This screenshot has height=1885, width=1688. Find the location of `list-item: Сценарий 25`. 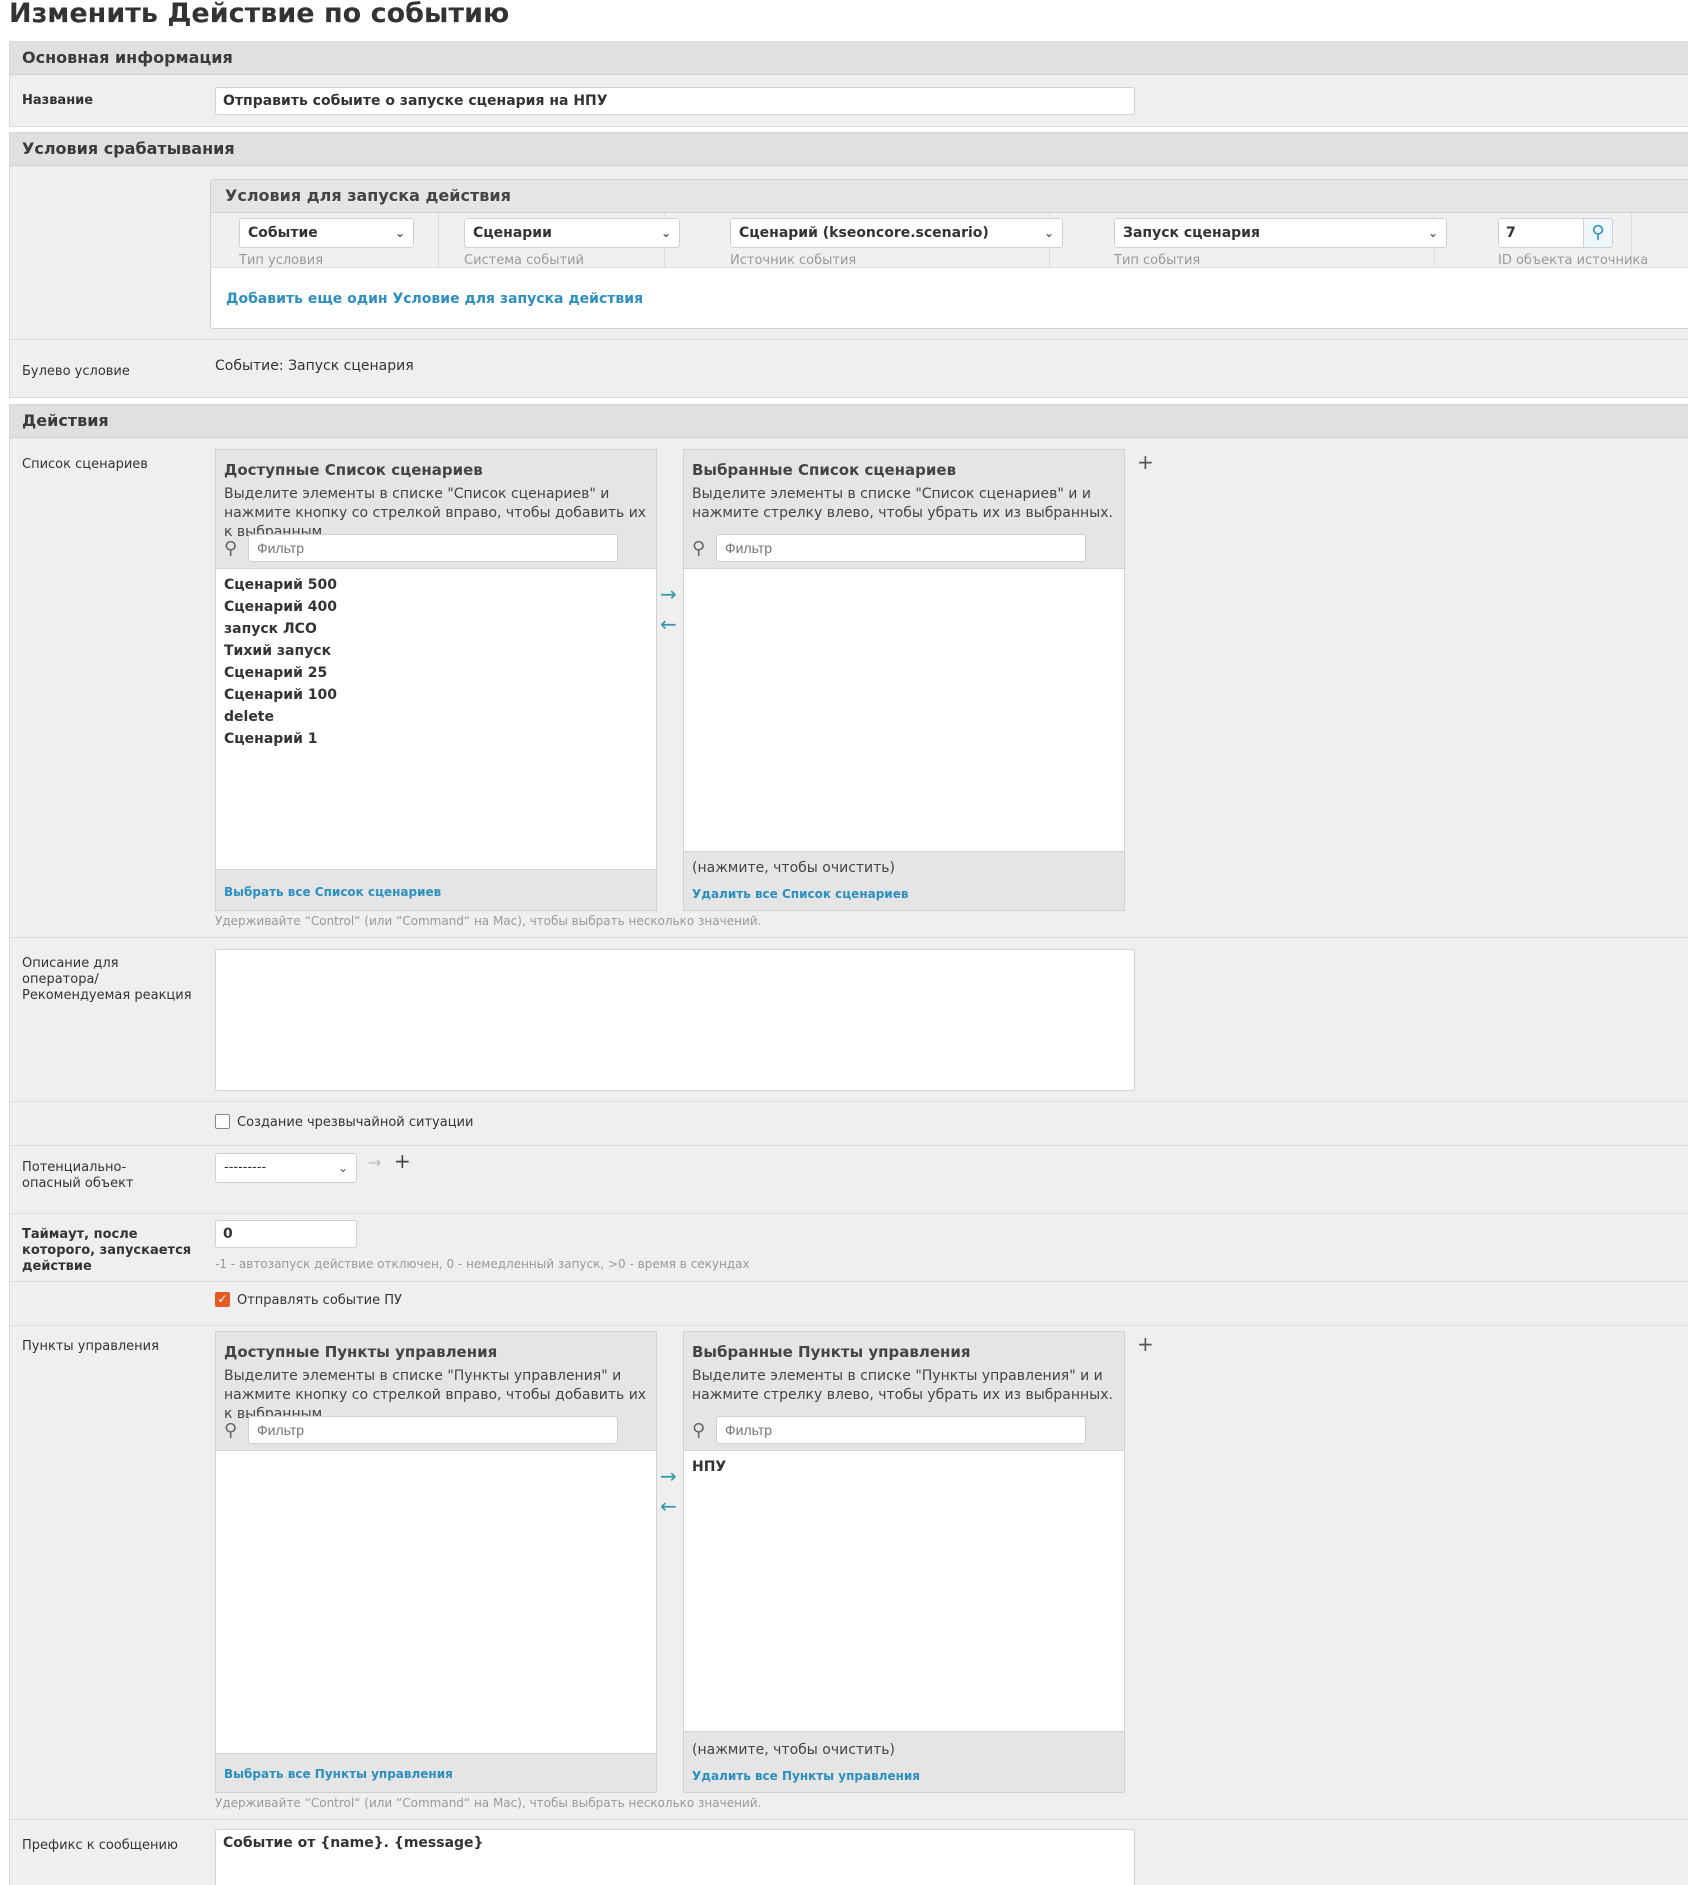

list-item: Сценарий 25 is located at coordinates (436, 673).